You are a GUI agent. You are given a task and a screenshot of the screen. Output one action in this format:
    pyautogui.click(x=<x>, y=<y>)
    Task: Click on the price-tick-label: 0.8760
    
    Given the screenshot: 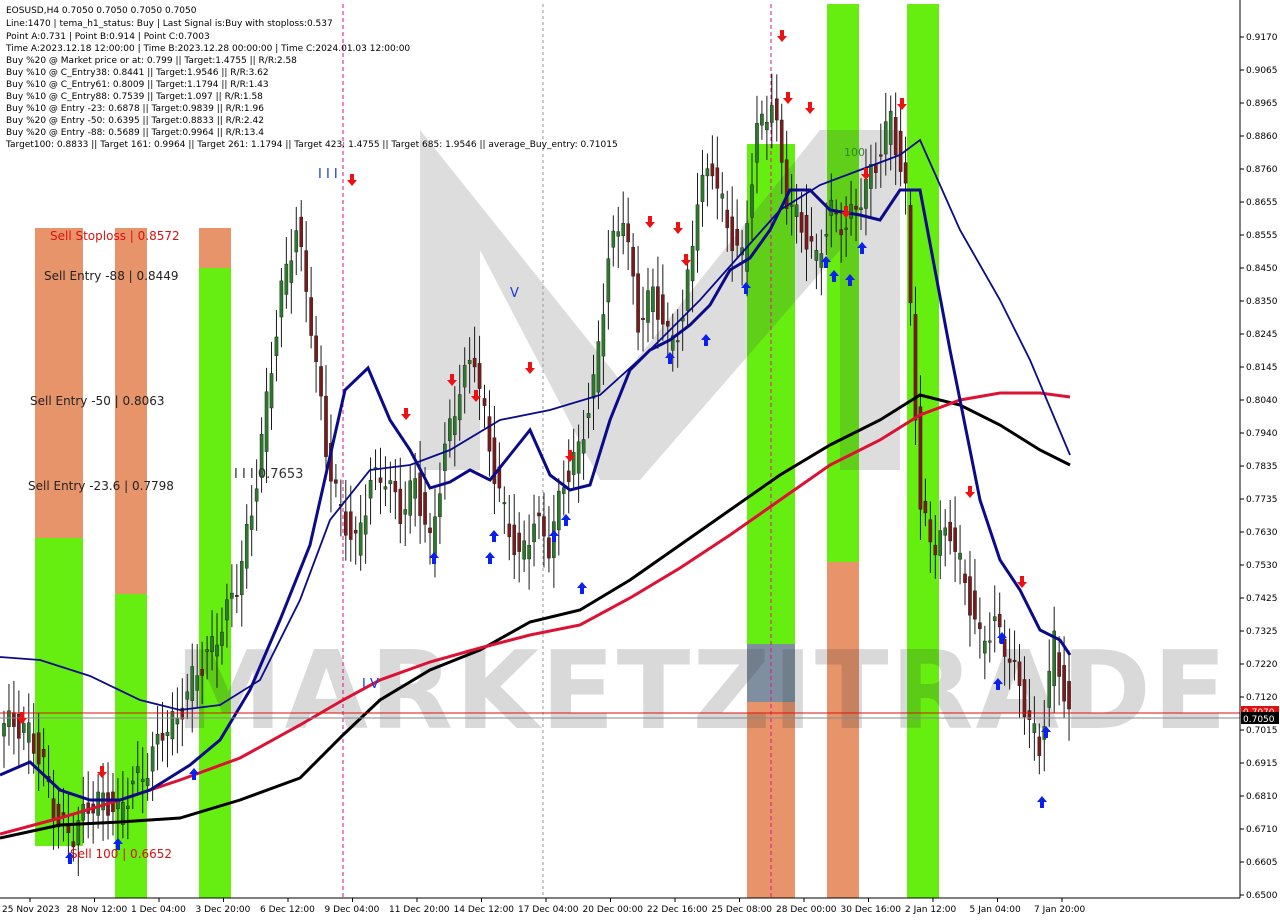 What is the action you would take?
    pyautogui.click(x=1262, y=170)
    